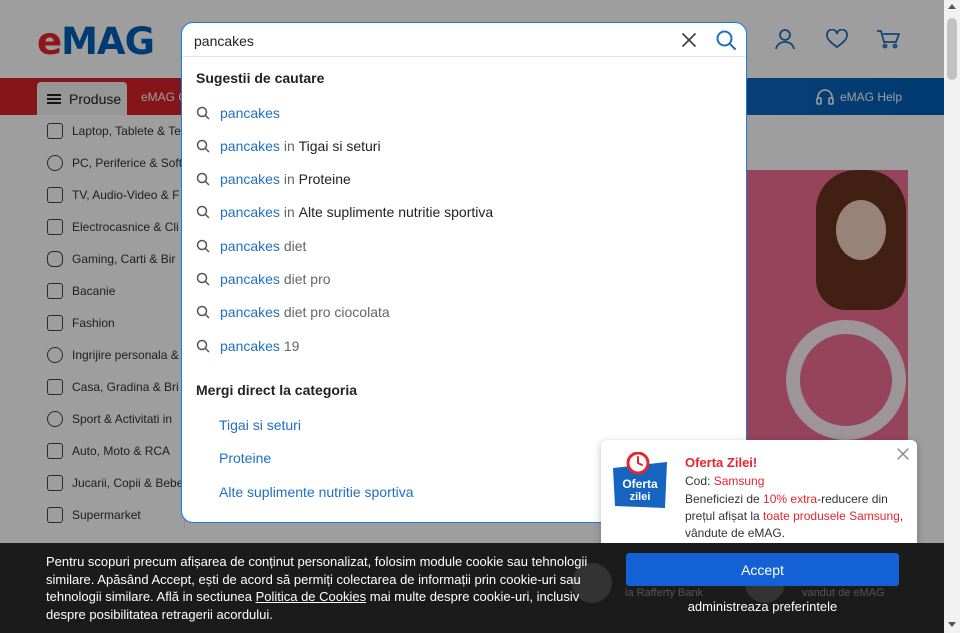 The width and height of the screenshot is (960, 633). I want to click on manage-preferences-link: administreaza preferintele, so click(762, 606).